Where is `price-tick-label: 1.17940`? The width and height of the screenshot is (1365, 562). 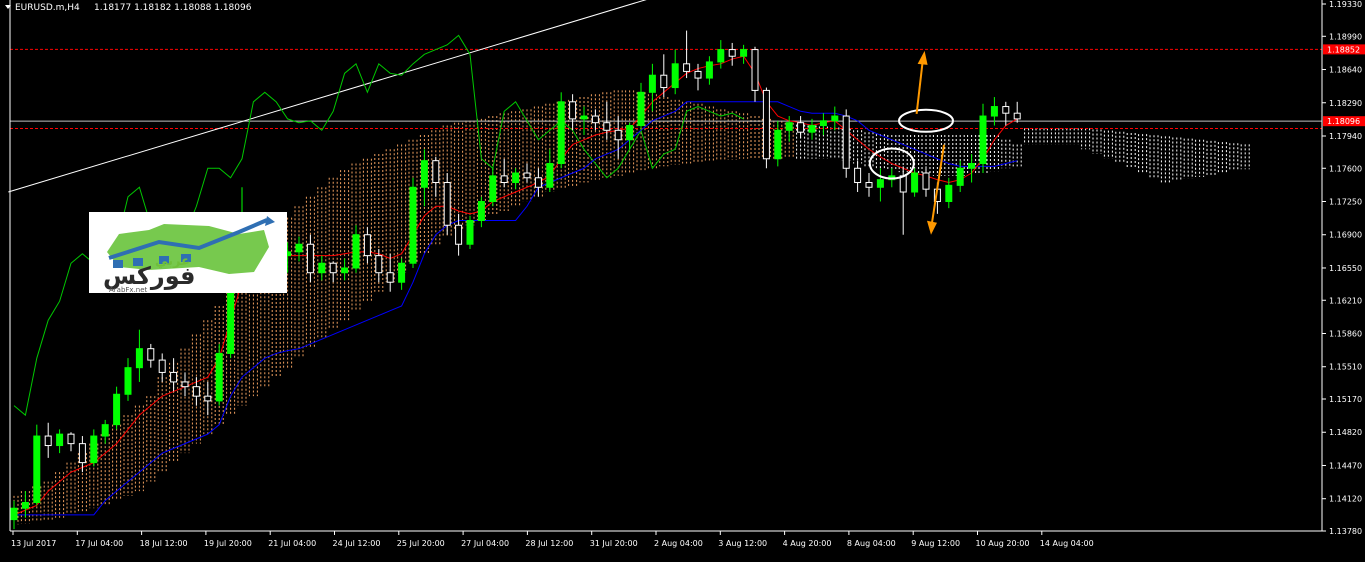
price-tick-label: 1.17940 is located at coordinates (1345, 136).